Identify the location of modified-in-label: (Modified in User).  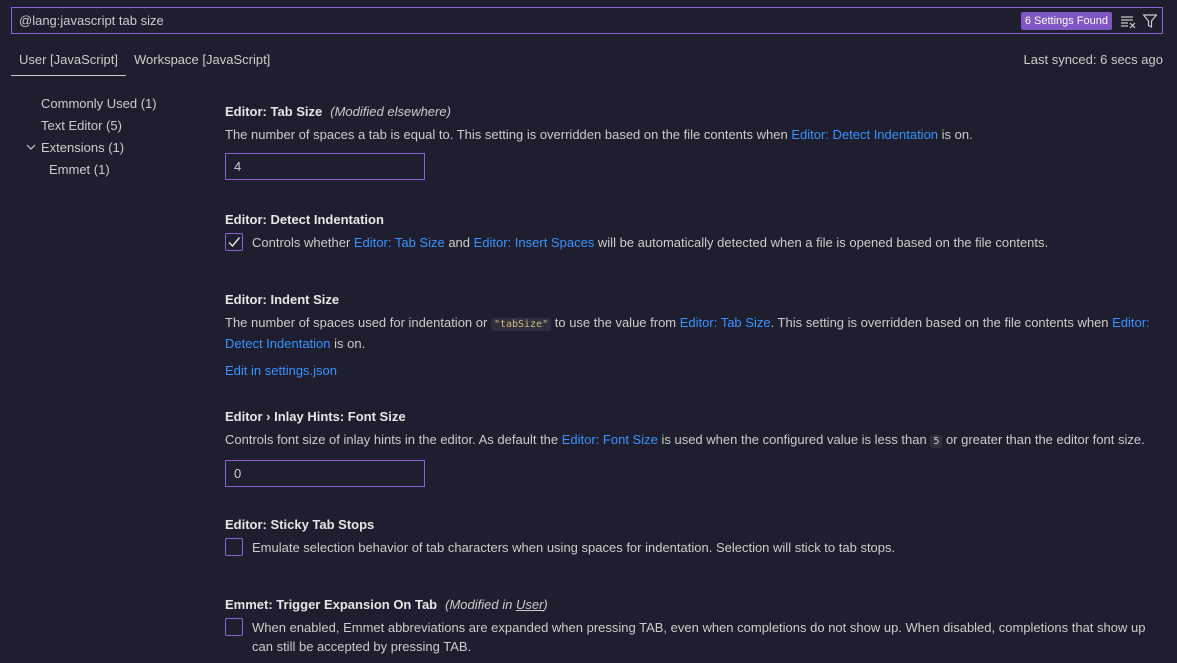
(496, 604).